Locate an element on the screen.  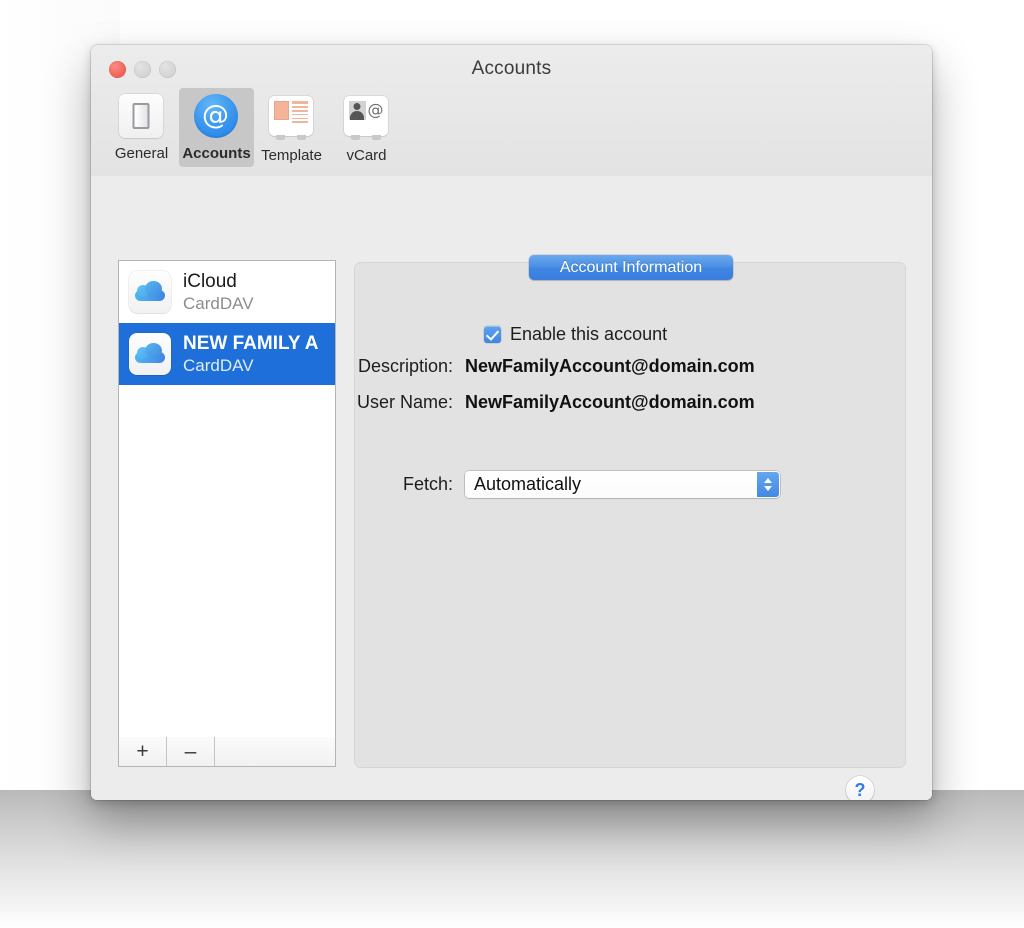
window-title: Accounts is located at coordinates (511, 68).